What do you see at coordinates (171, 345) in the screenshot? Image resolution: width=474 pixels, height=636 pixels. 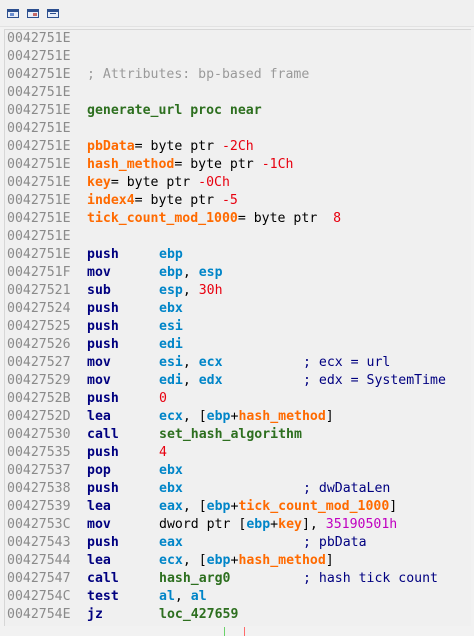 I see `instruction-operands: edi` at bounding box center [171, 345].